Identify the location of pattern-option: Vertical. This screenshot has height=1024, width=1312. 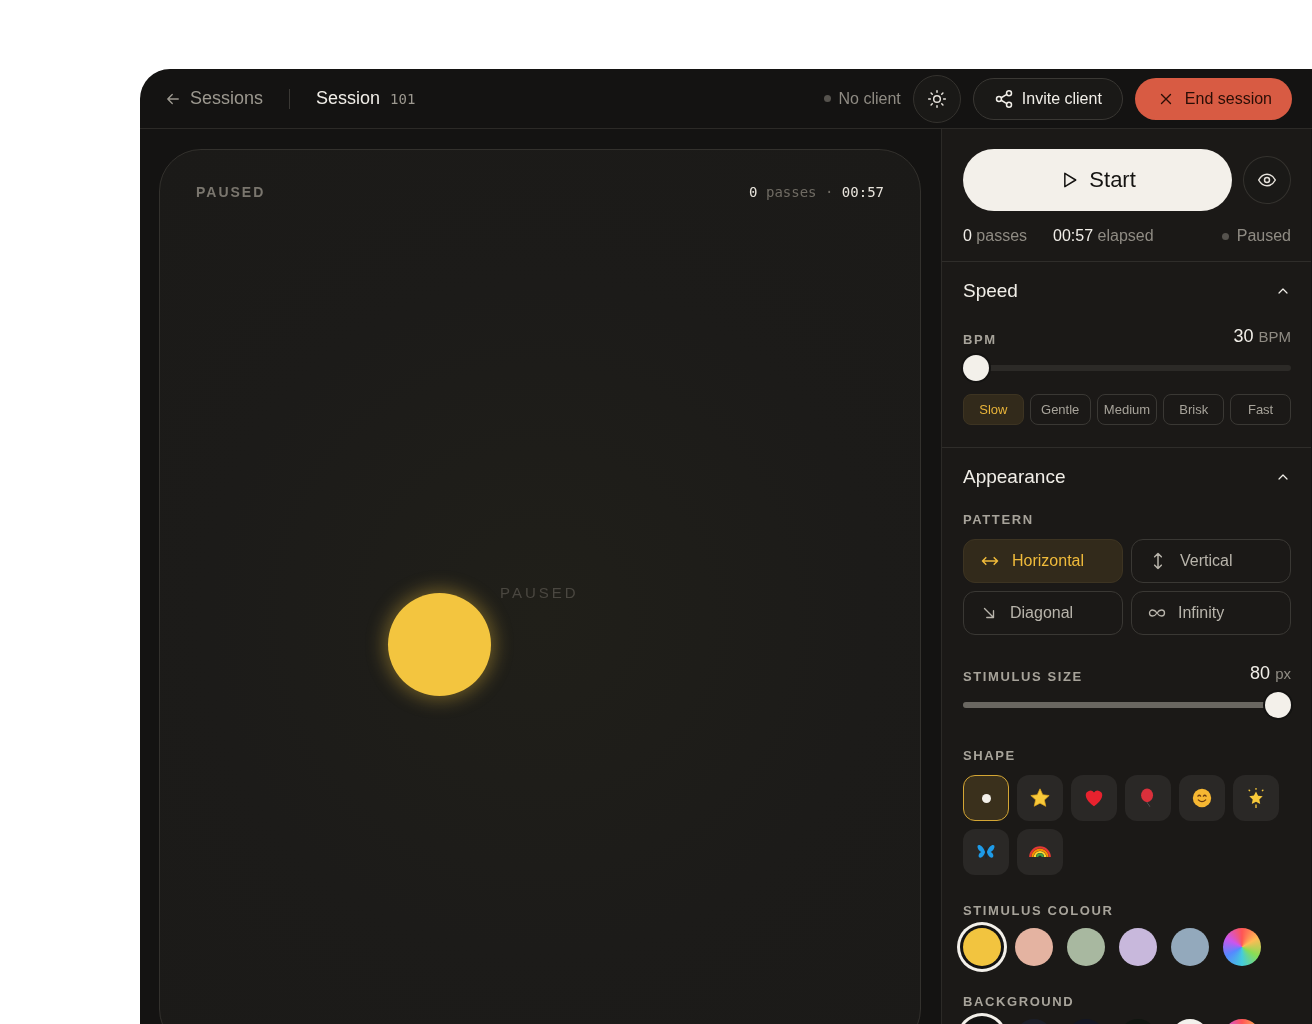
(1211, 561).